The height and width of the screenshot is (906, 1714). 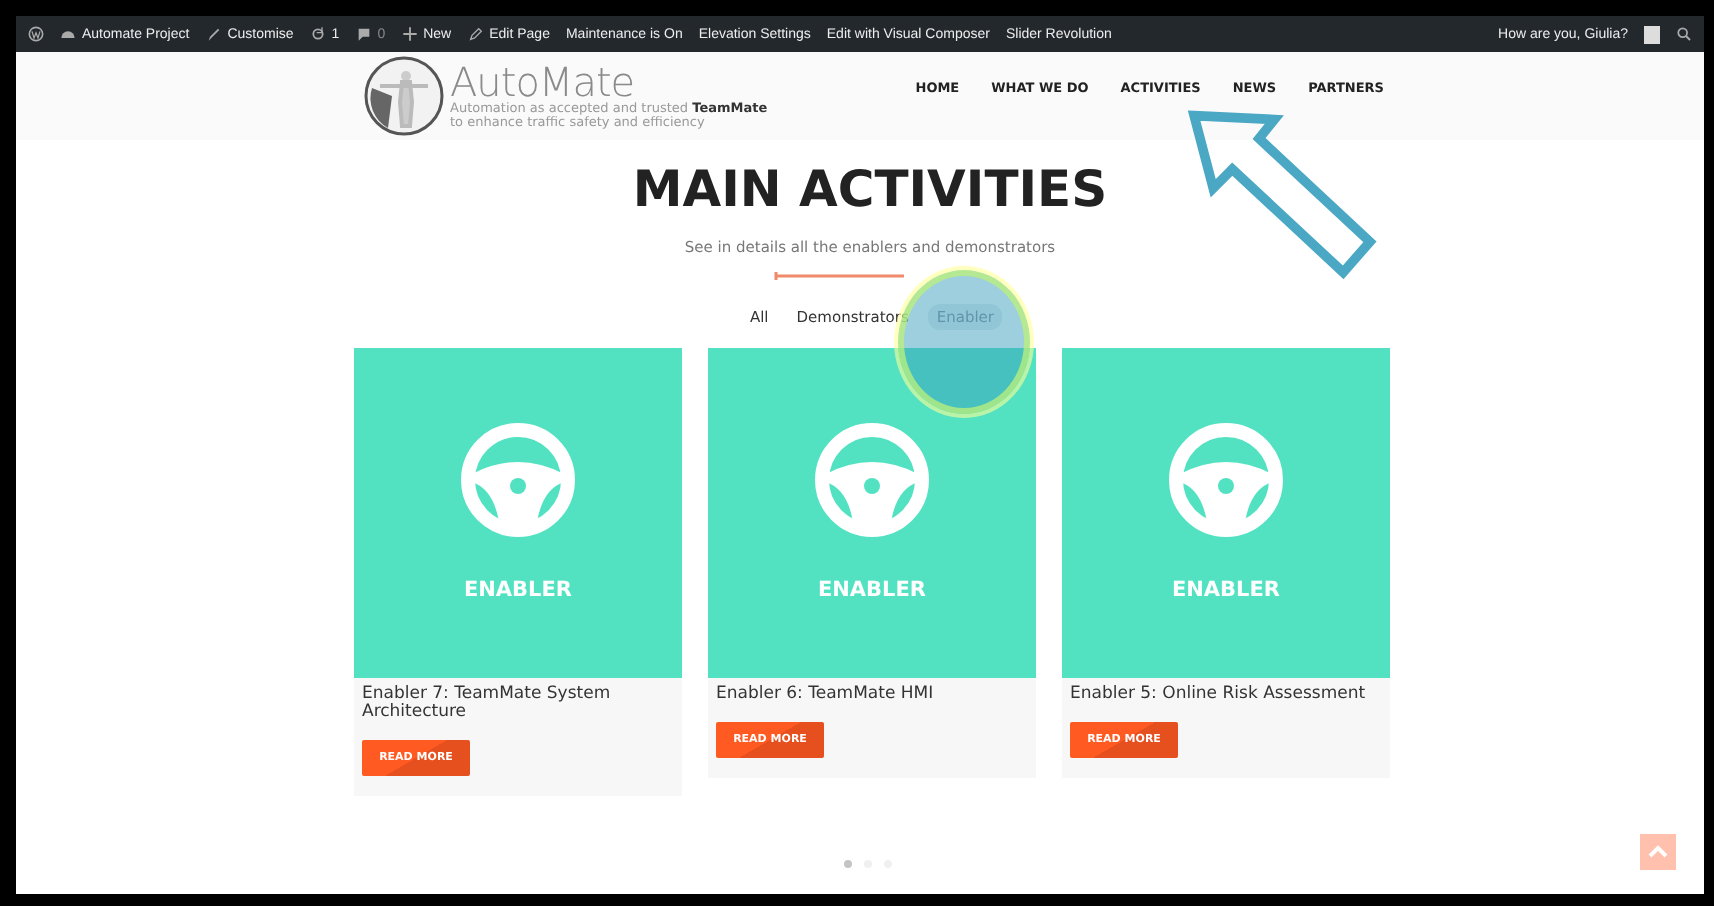 What do you see at coordinates (36, 34) in the screenshot?
I see `wordpress-logo-icon` at bounding box center [36, 34].